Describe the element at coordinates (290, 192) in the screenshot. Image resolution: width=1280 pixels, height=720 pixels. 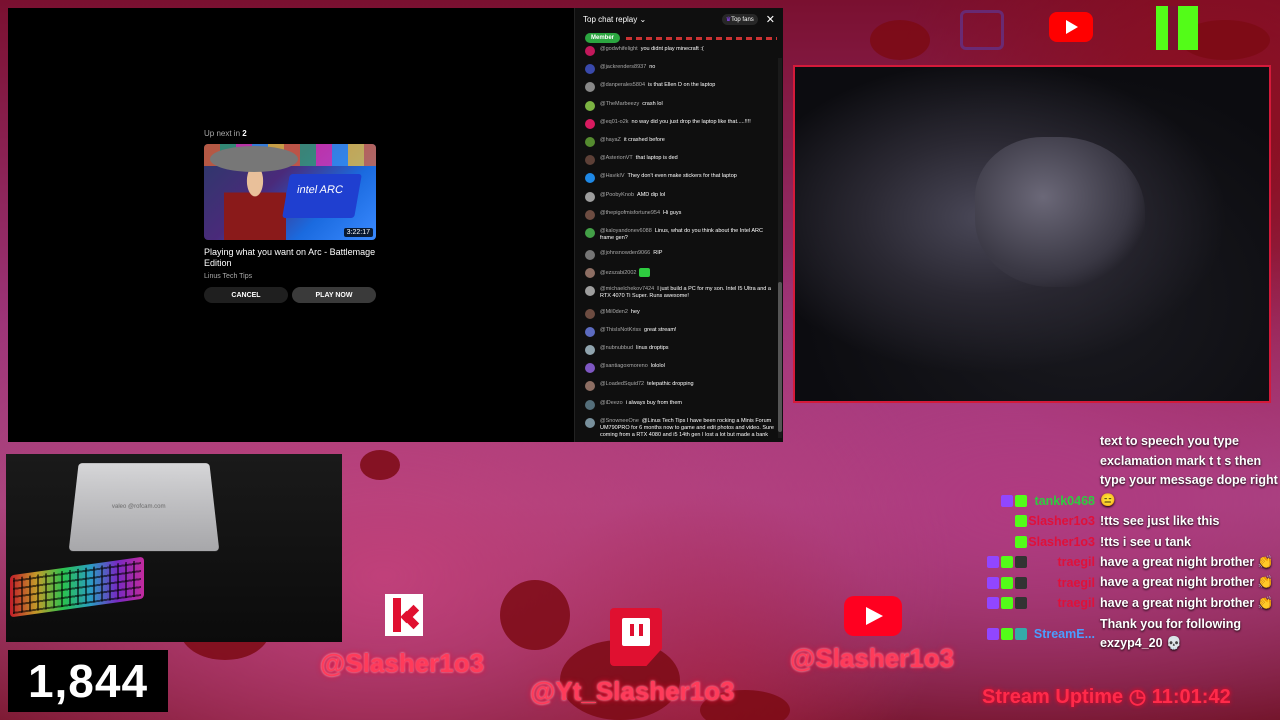
I see `video-thumbnail: intel ARC 3:22:17` at that location.